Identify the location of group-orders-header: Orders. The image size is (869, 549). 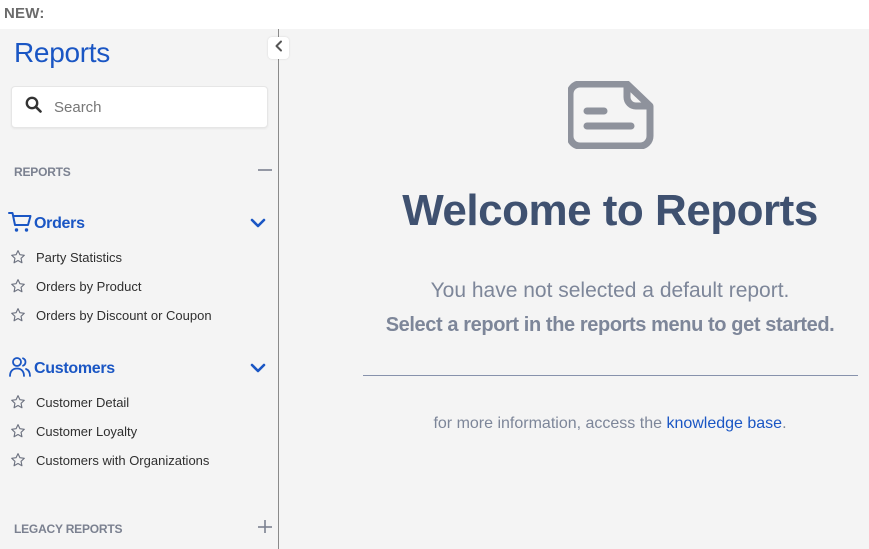
(139, 224).